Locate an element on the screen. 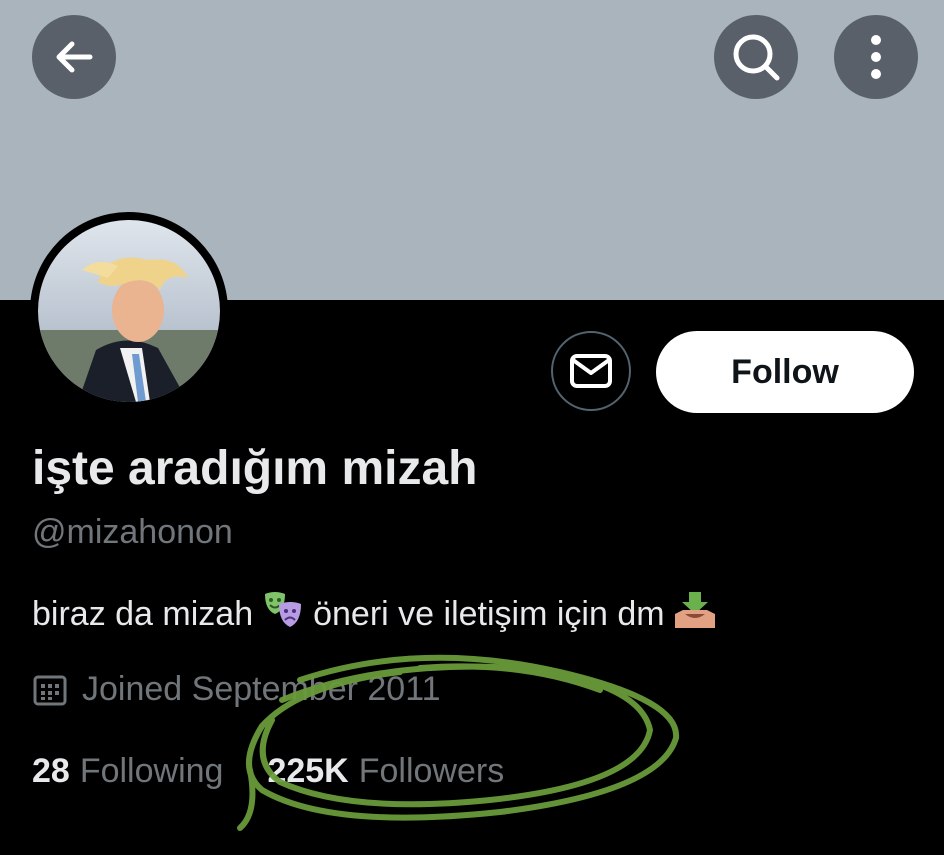  message-button is located at coordinates (591, 371).